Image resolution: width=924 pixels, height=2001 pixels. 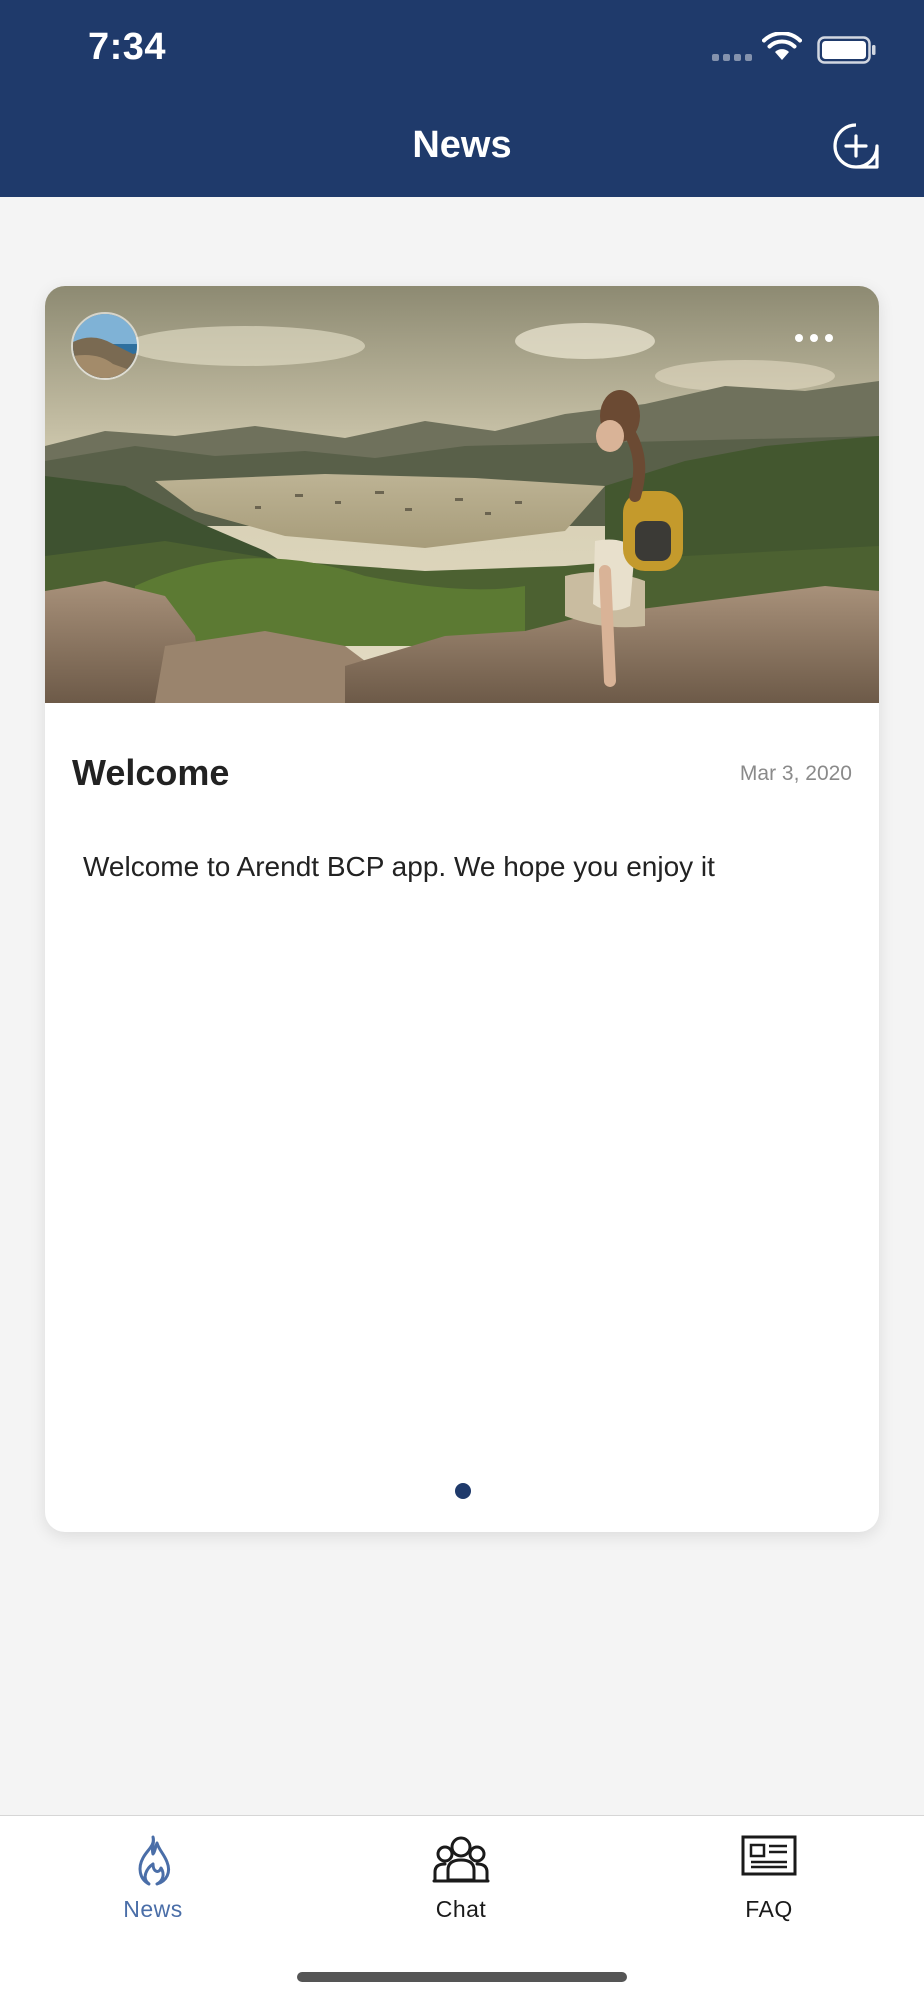 I want to click on newspaper-icon, so click(x=769, y=1855).